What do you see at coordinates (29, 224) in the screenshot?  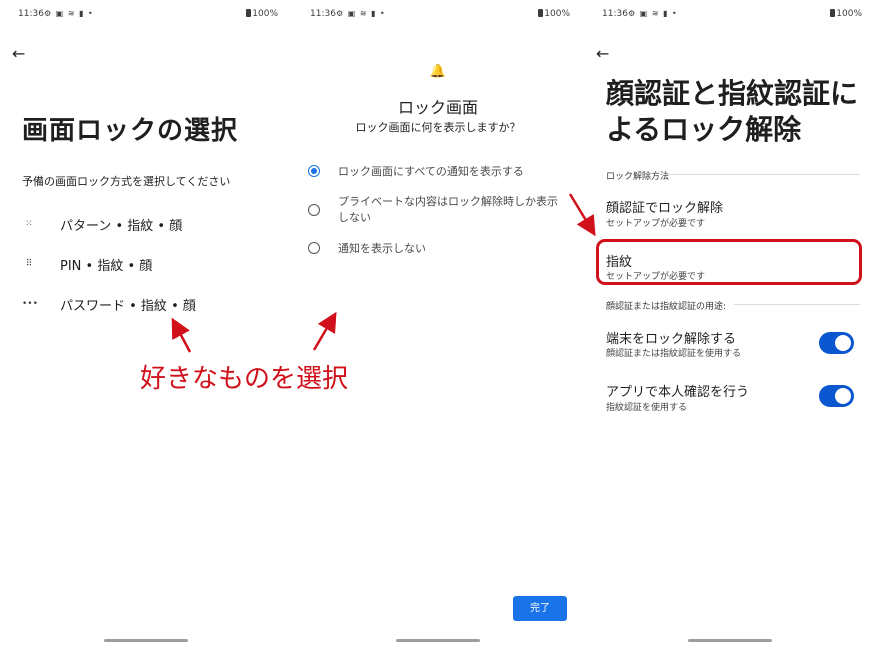 I see `pattern-icon: ⁙` at bounding box center [29, 224].